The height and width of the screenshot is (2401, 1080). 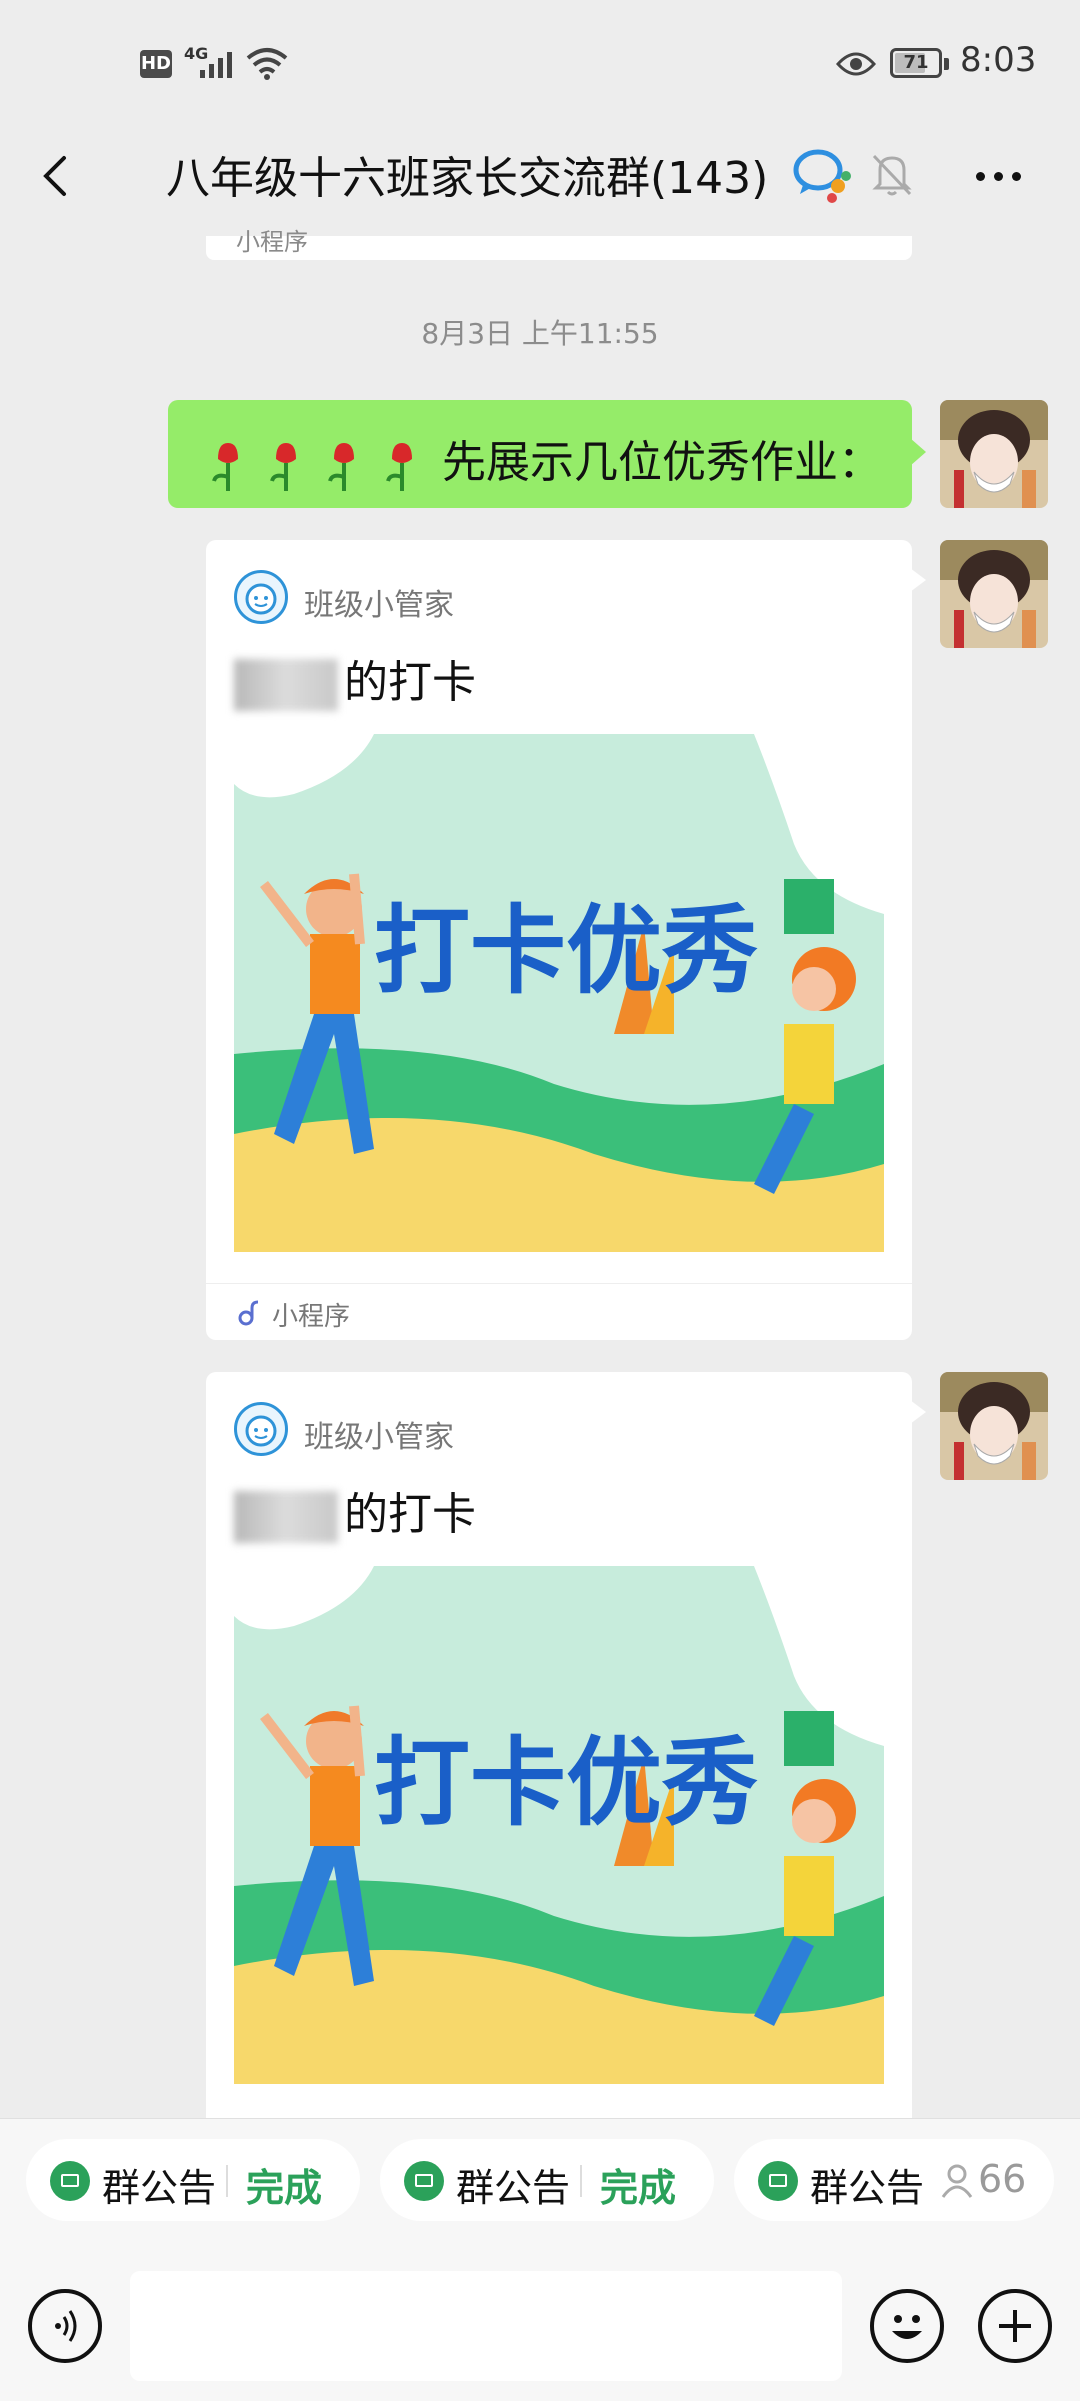 I want to click on message-timestamp: 8月3日 上午11:55, so click(x=540, y=333).